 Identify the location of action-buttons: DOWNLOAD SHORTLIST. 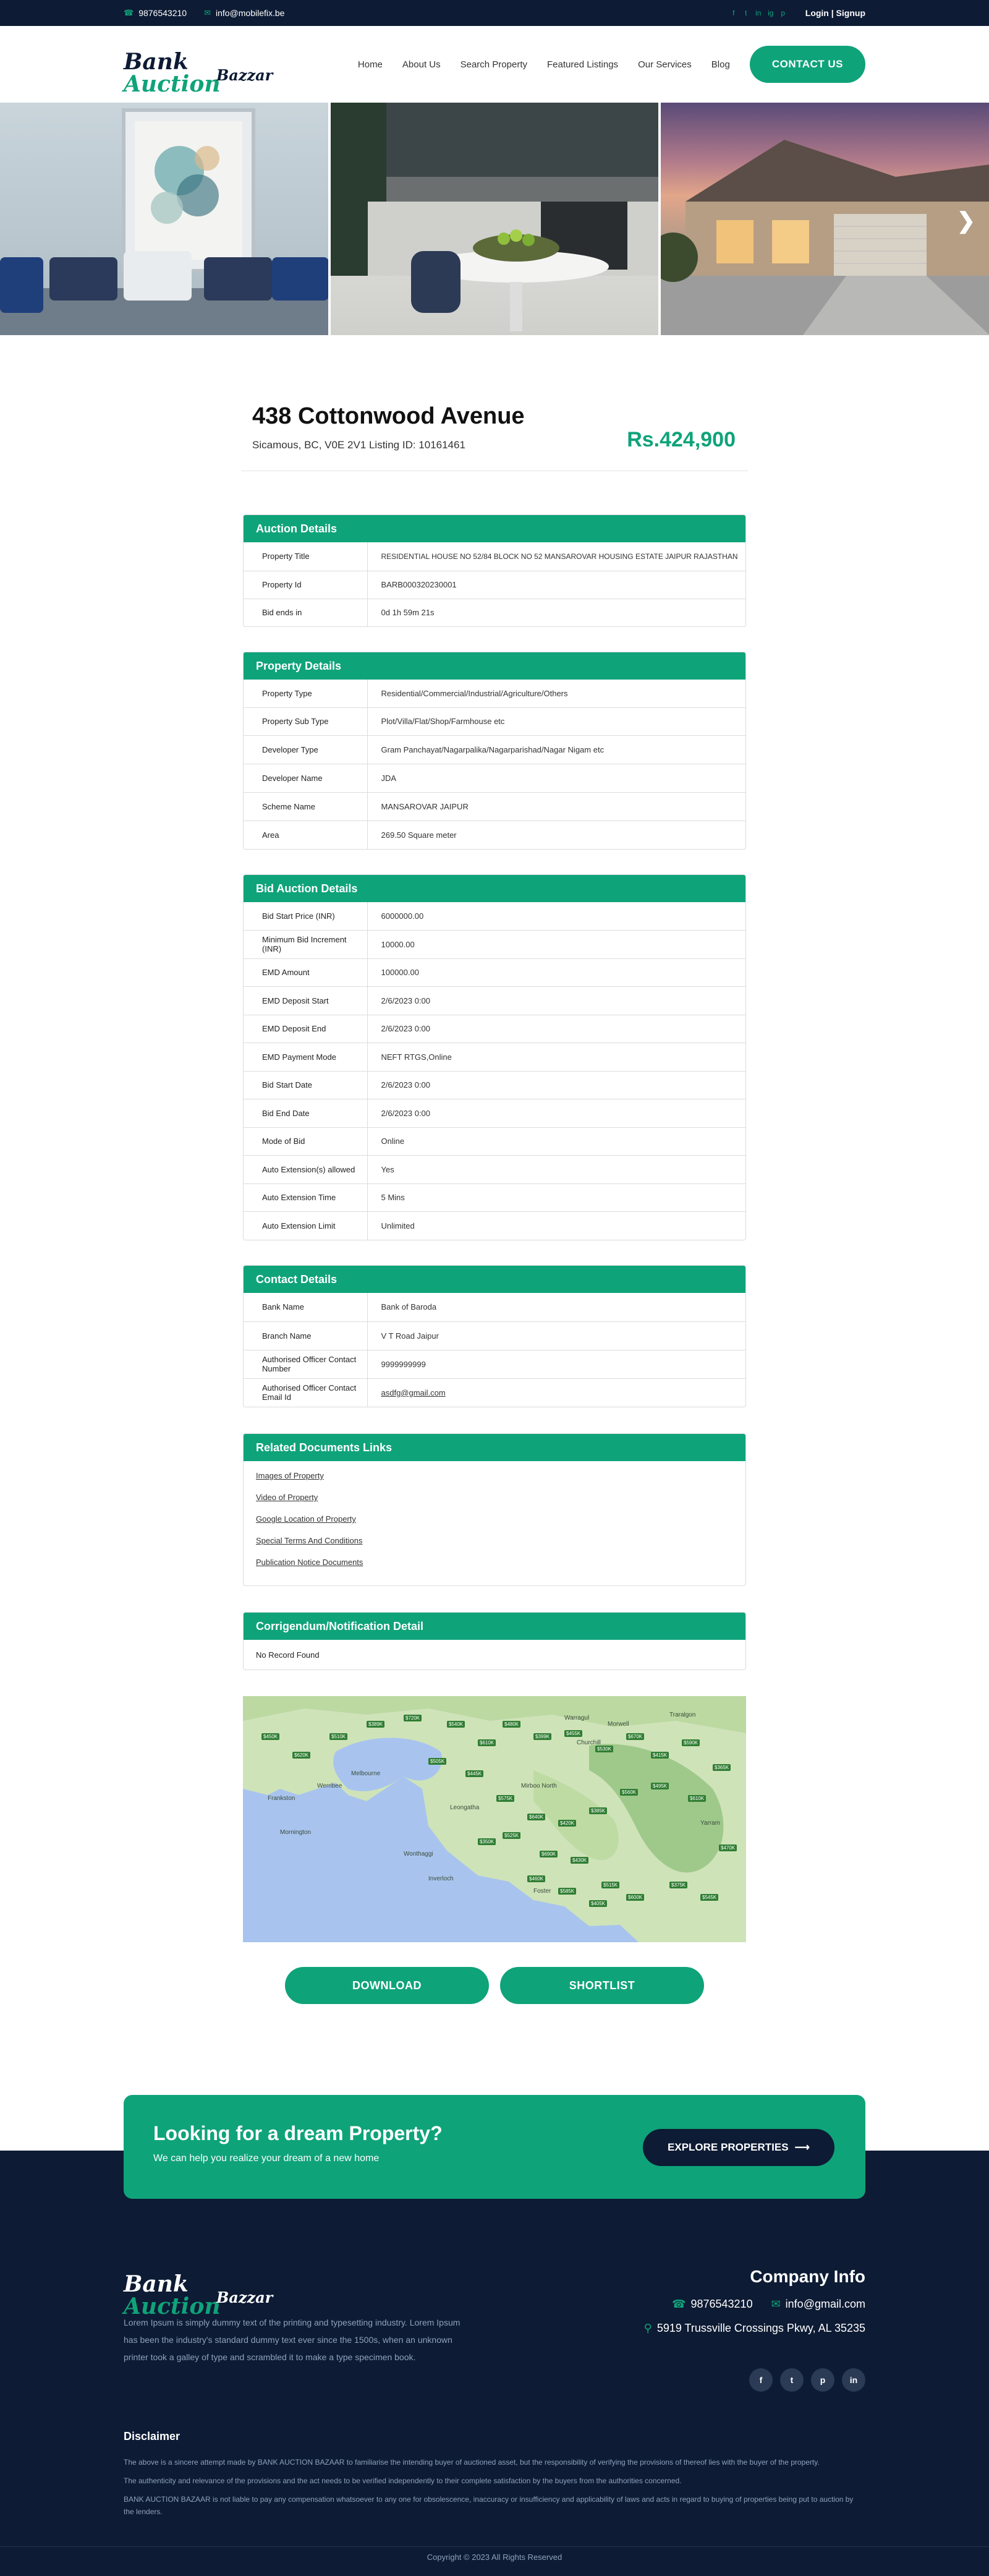
(494, 1985).